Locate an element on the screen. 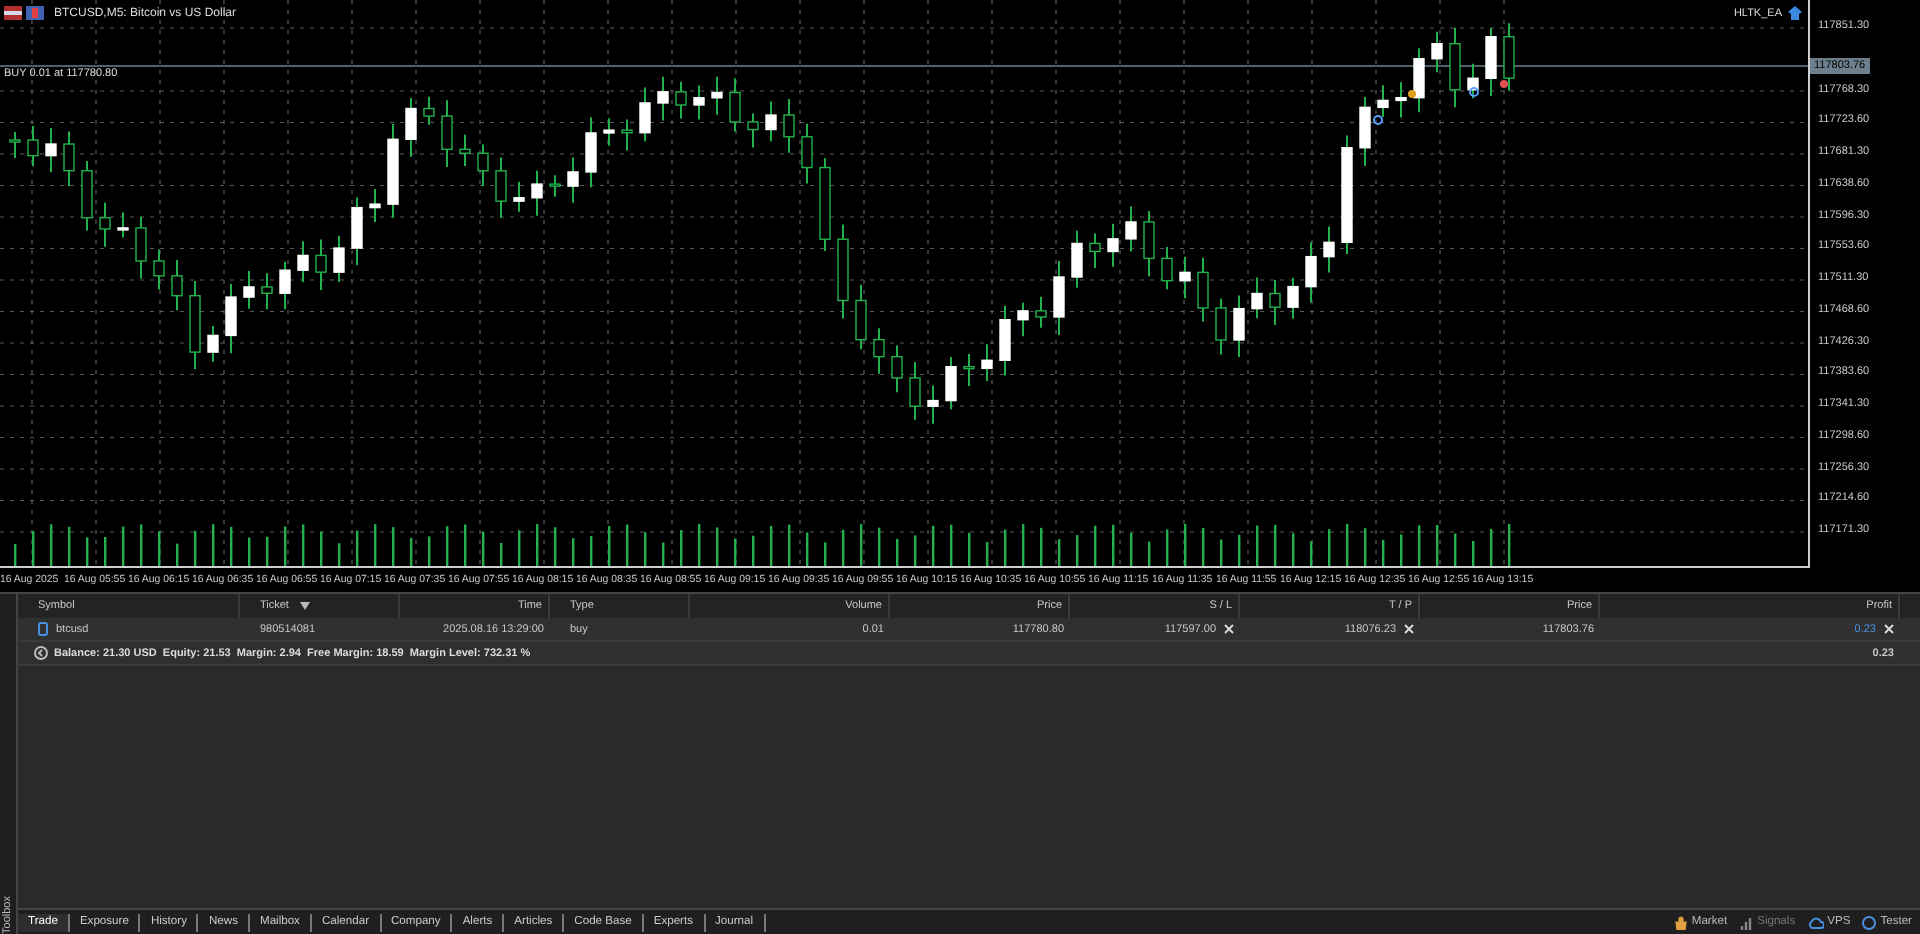  circle-icon is located at coordinates (1869, 922).